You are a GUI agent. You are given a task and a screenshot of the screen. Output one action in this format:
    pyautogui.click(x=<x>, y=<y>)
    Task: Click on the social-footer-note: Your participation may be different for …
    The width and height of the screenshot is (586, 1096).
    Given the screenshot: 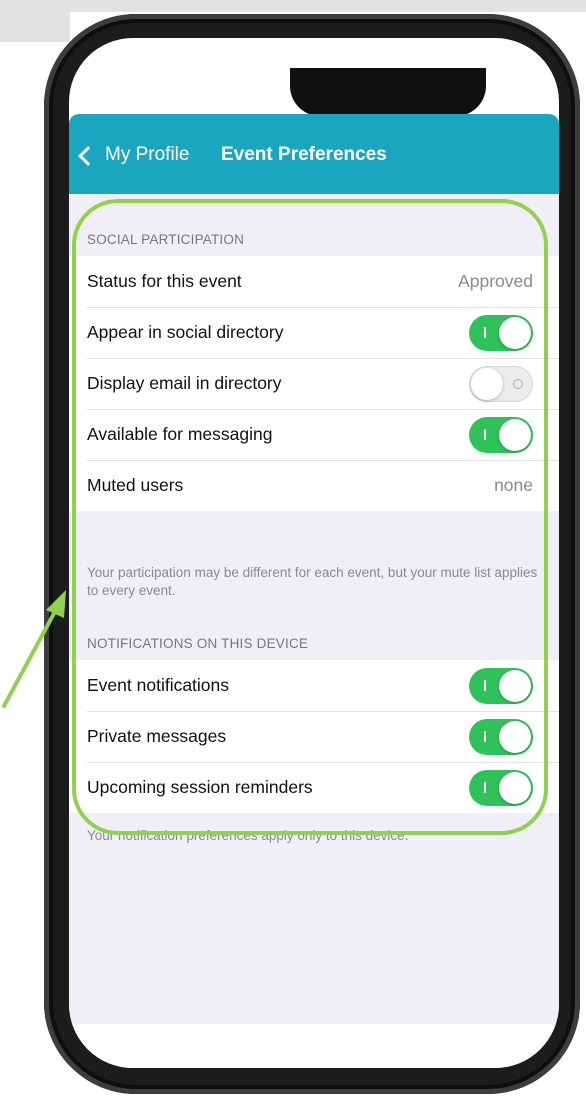 What is the action you would take?
    pyautogui.click(x=312, y=581)
    